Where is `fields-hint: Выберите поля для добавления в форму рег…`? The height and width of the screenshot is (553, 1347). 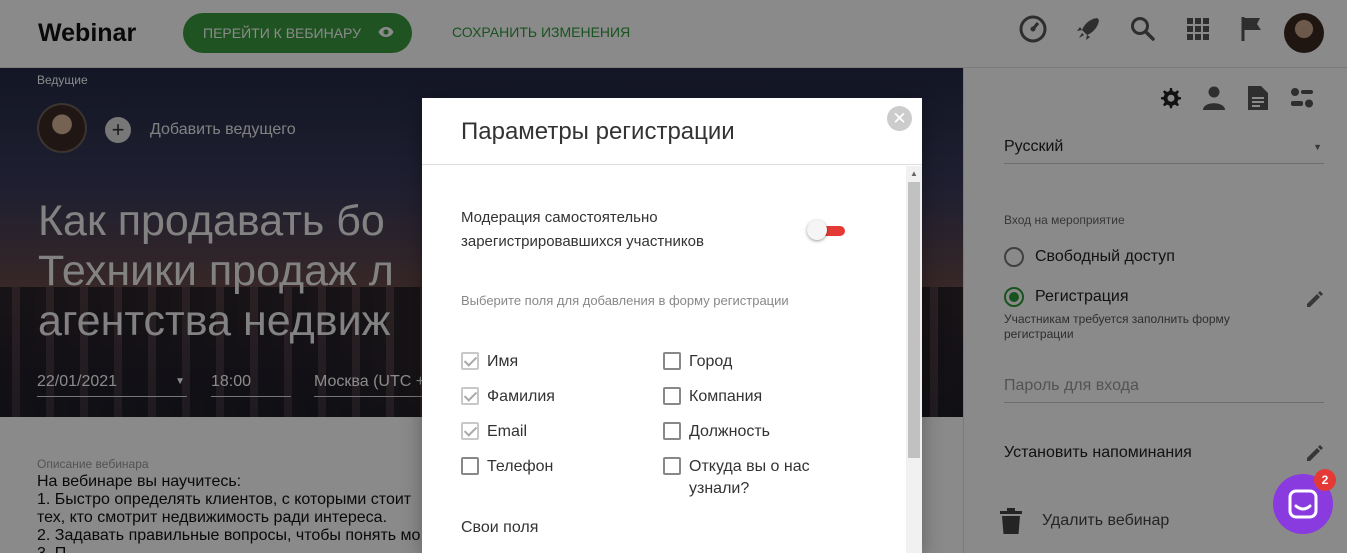
fields-hint: Выберите поля для добавления в форму рег… is located at coordinates (625, 300).